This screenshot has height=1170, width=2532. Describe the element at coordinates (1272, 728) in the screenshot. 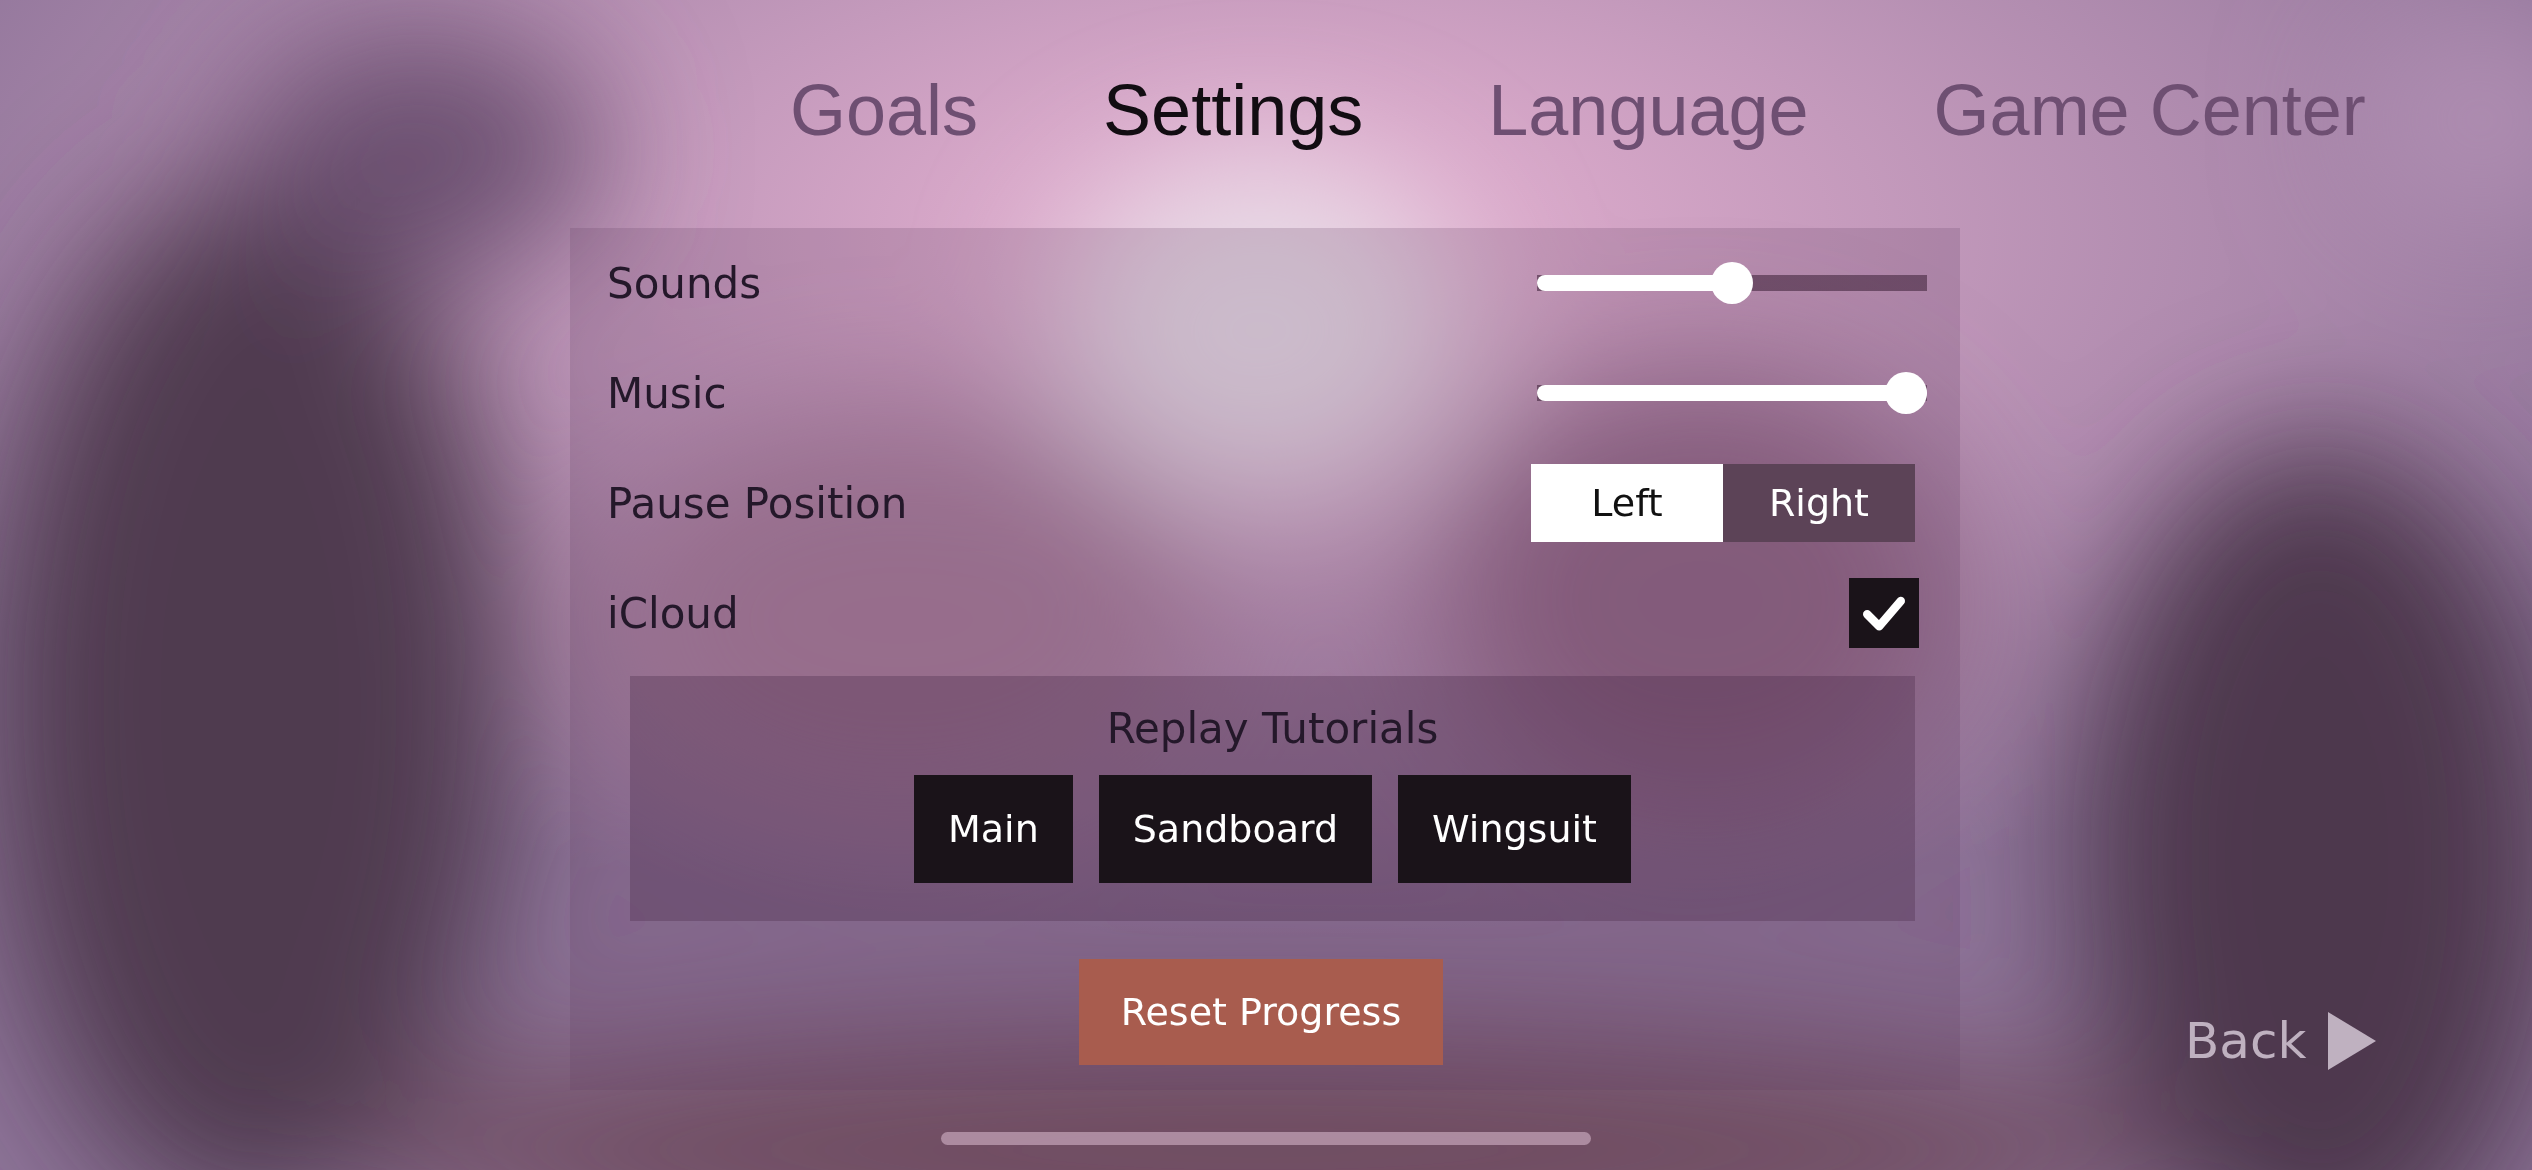

I see `section-title: Replay Tutorials` at that location.